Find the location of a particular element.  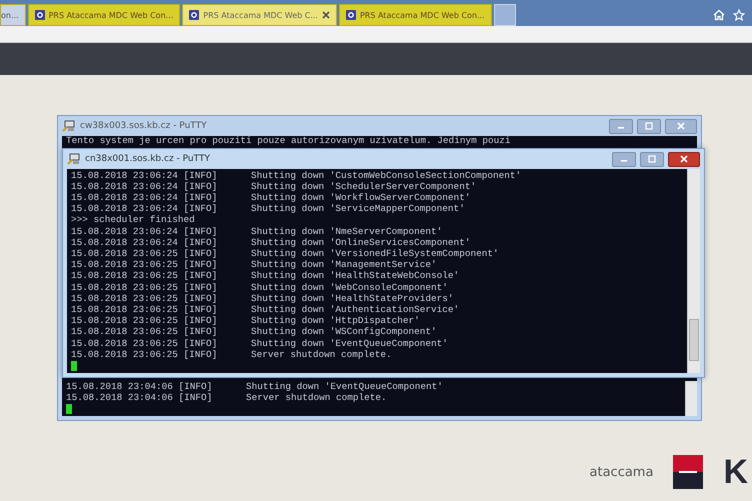

terminal-line: 15.08.2018 23:06:25 [INFO] Shutting down 'WebConsoleComponent' is located at coordinates (260, 287).